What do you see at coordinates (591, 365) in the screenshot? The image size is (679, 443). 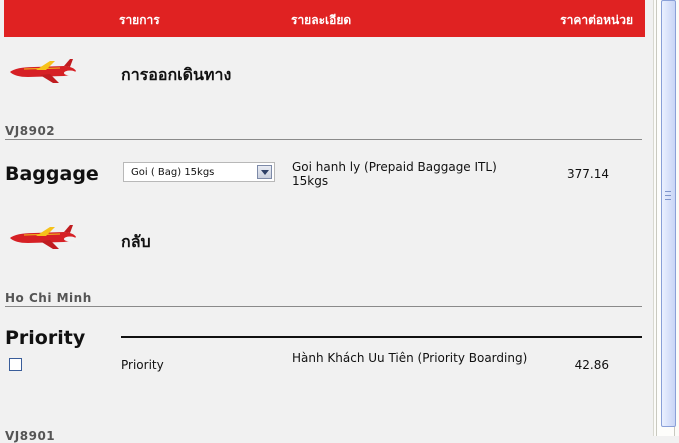 I see `priority-price: 42.86` at bounding box center [591, 365].